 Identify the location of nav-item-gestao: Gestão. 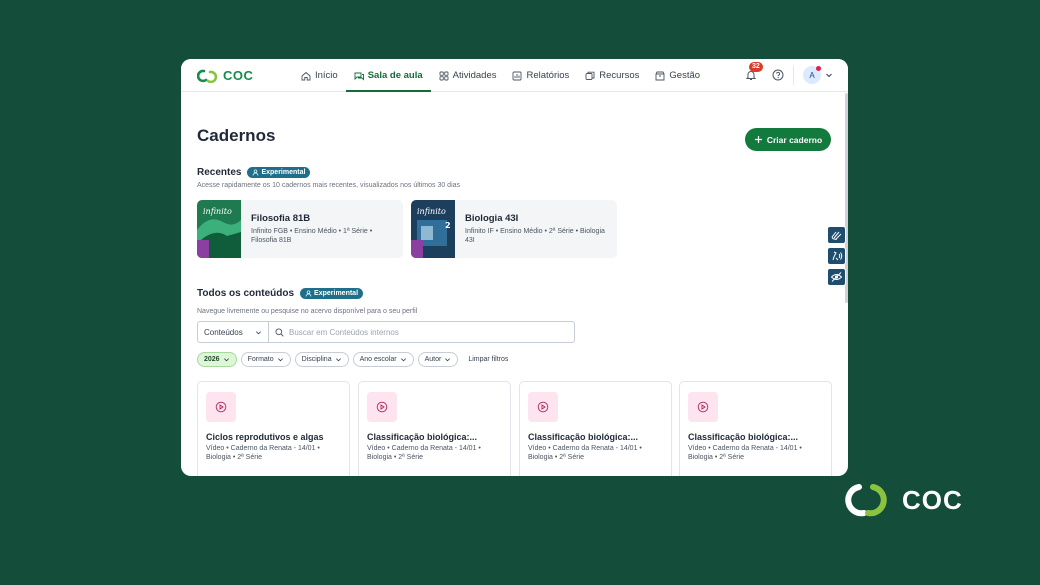
(677, 75).